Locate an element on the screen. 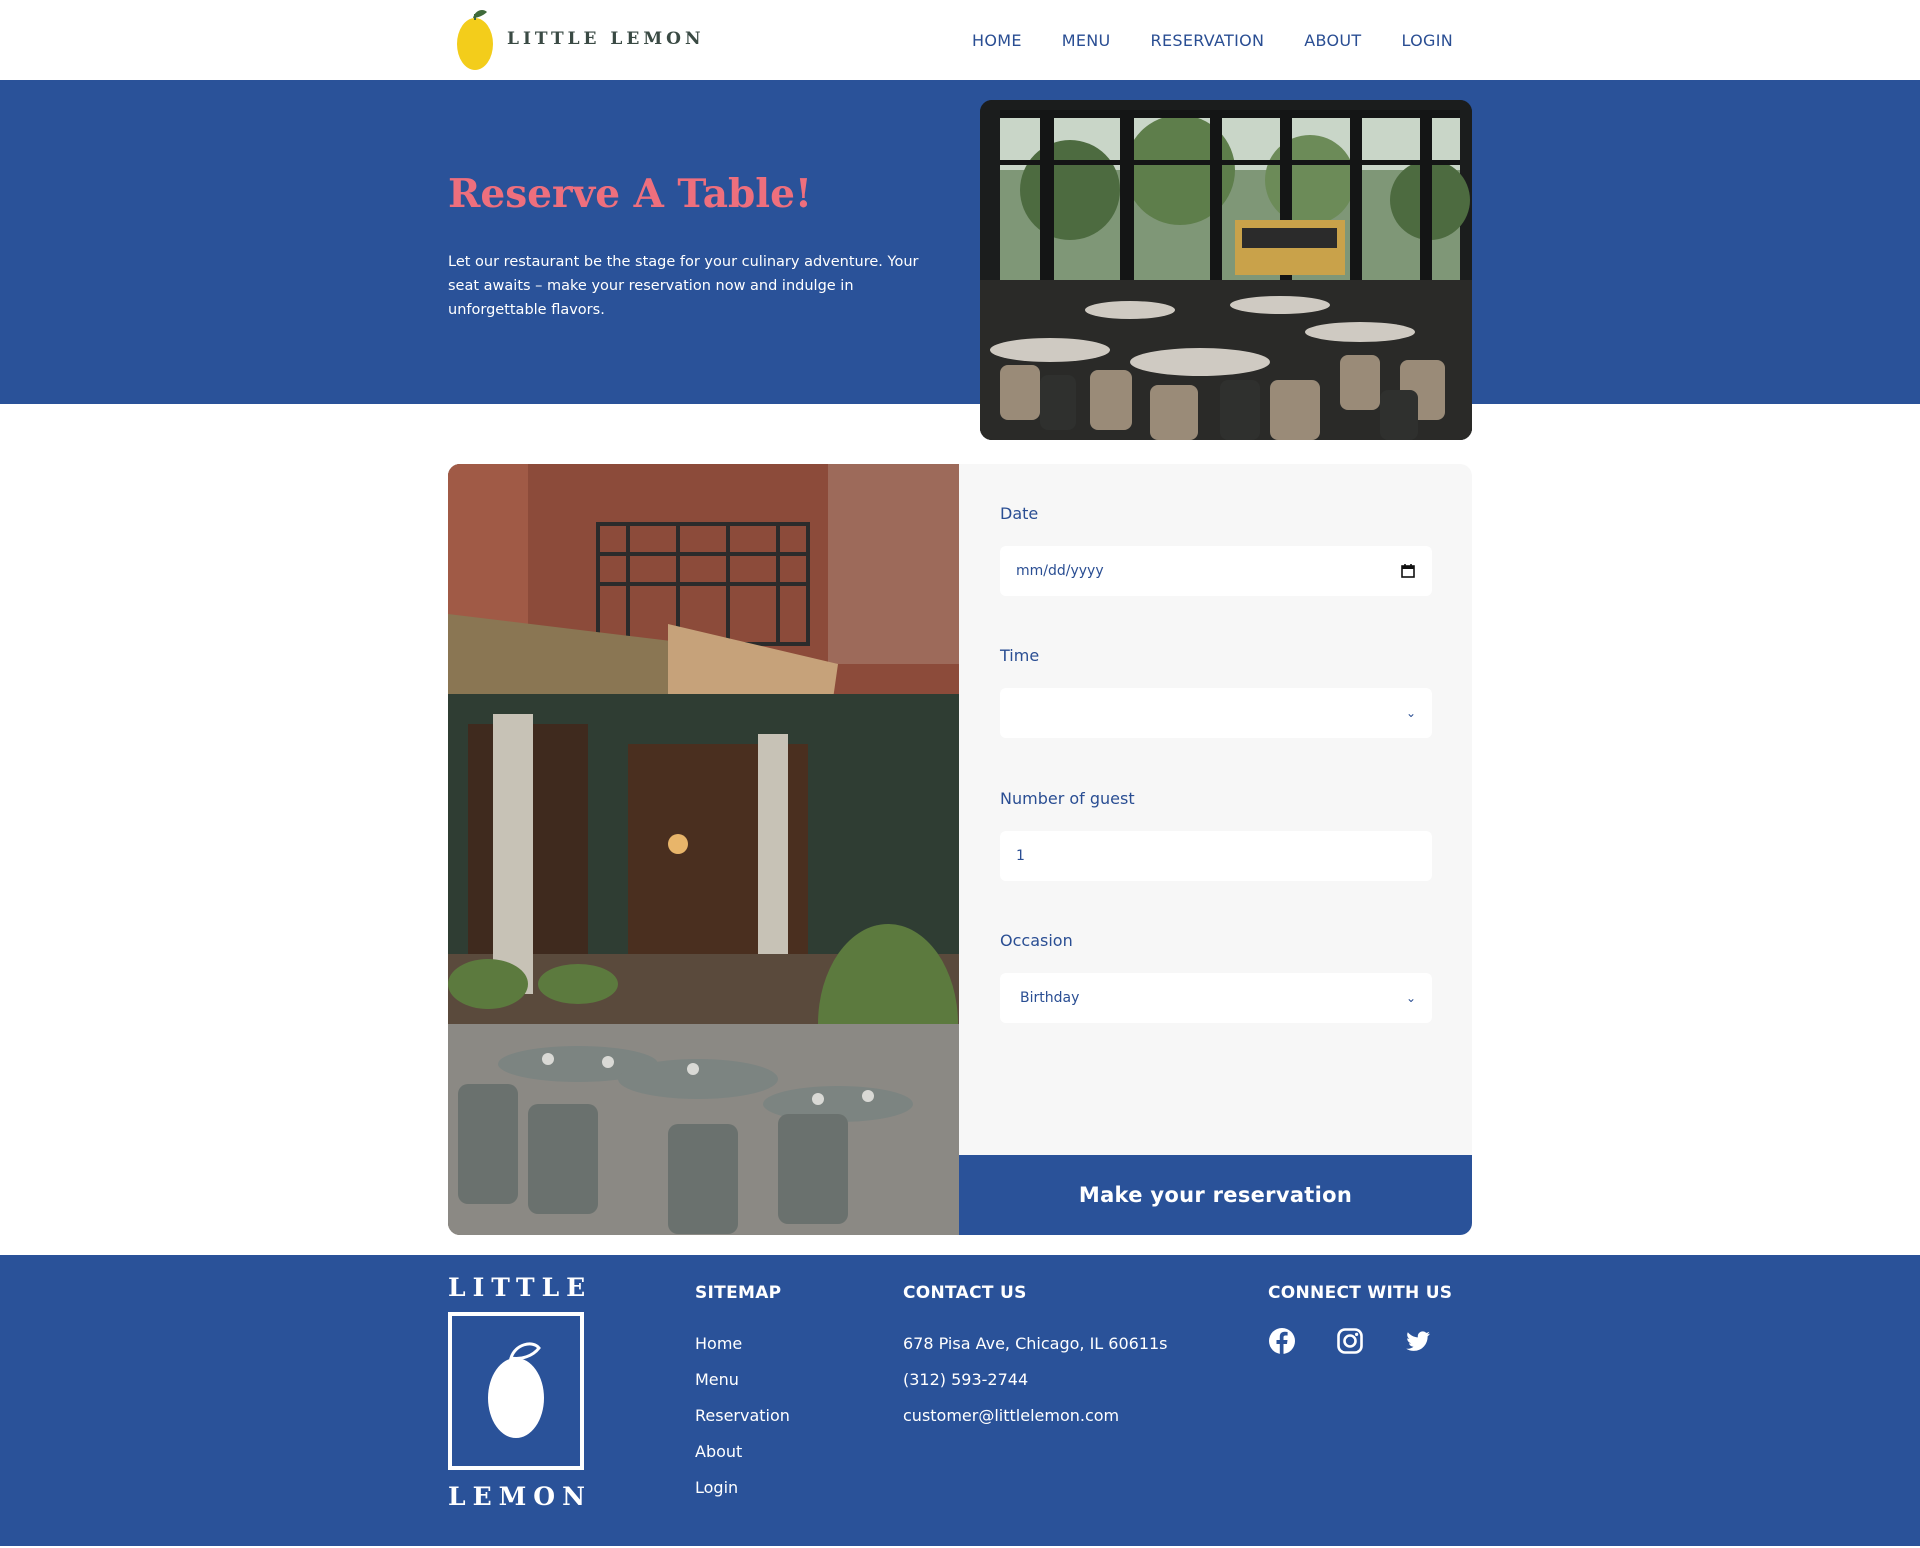 The width and height of the screenshot is (1920, 1548). brand-logo: LITTLE LEMON is located at coordinates (580, 39).